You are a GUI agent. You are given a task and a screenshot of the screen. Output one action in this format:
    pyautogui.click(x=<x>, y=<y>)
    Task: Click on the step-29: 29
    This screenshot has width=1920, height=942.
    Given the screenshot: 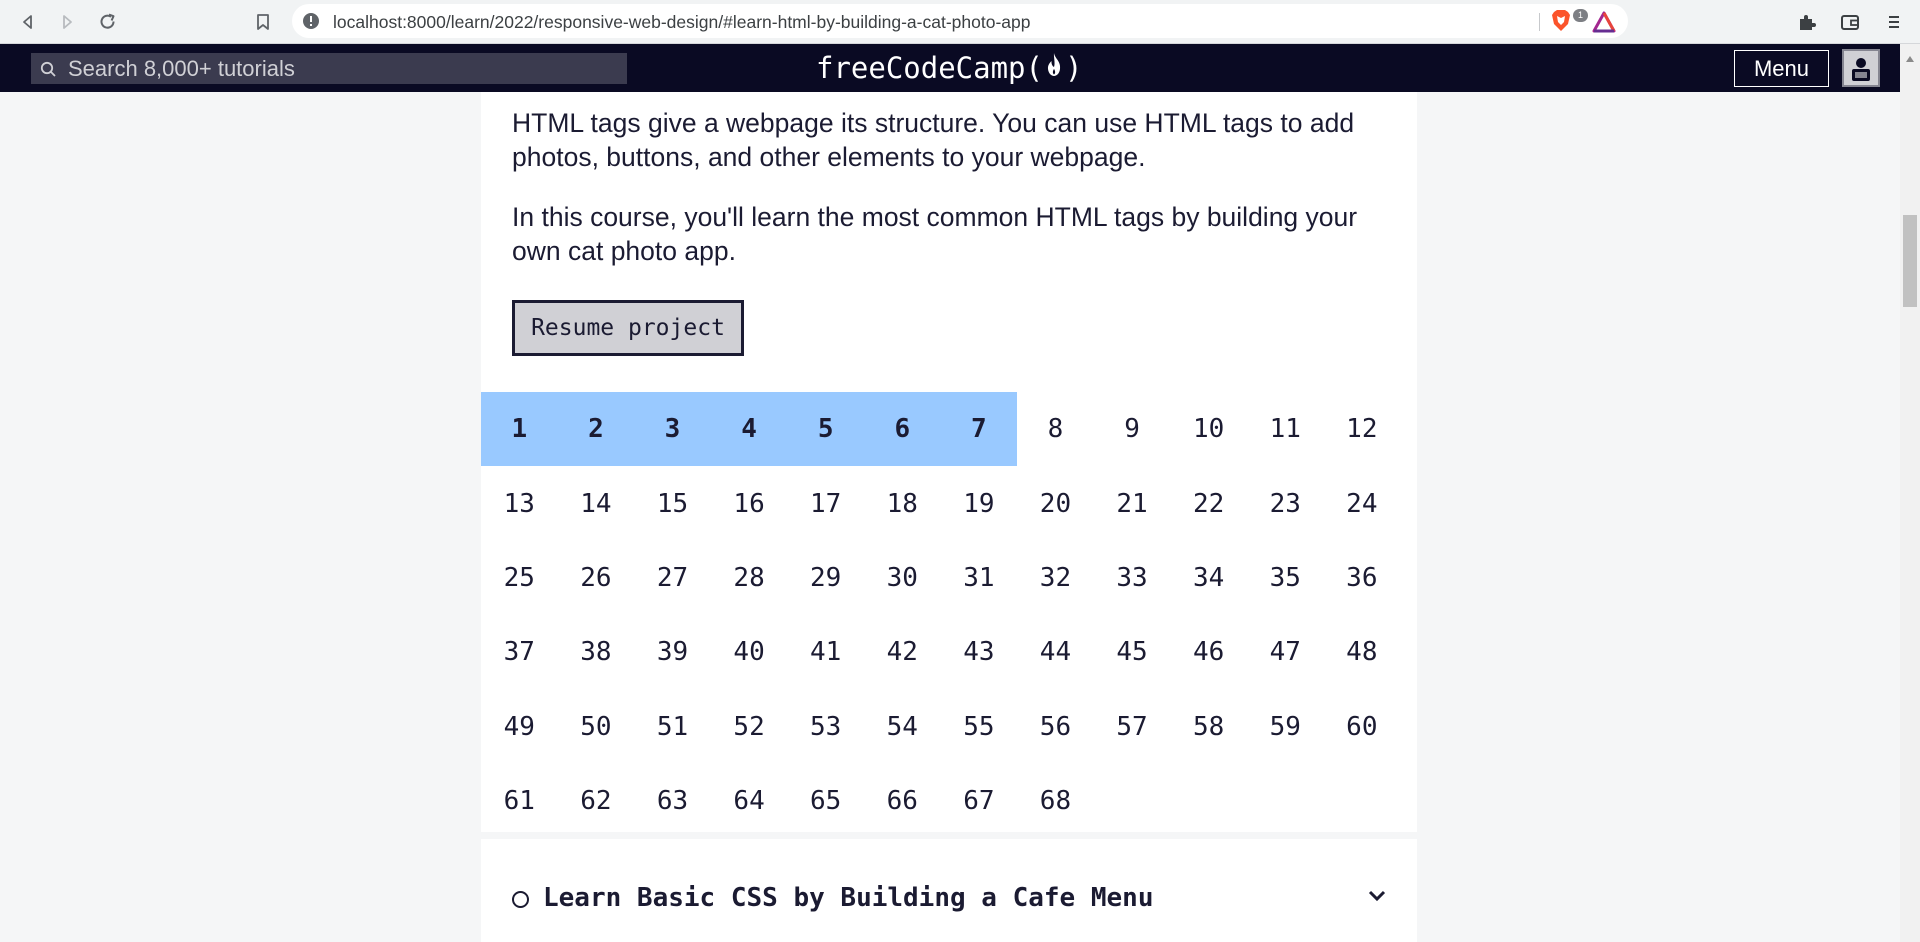 What is the action you would take?
    pyautogui.click(x=825, y=578)
    